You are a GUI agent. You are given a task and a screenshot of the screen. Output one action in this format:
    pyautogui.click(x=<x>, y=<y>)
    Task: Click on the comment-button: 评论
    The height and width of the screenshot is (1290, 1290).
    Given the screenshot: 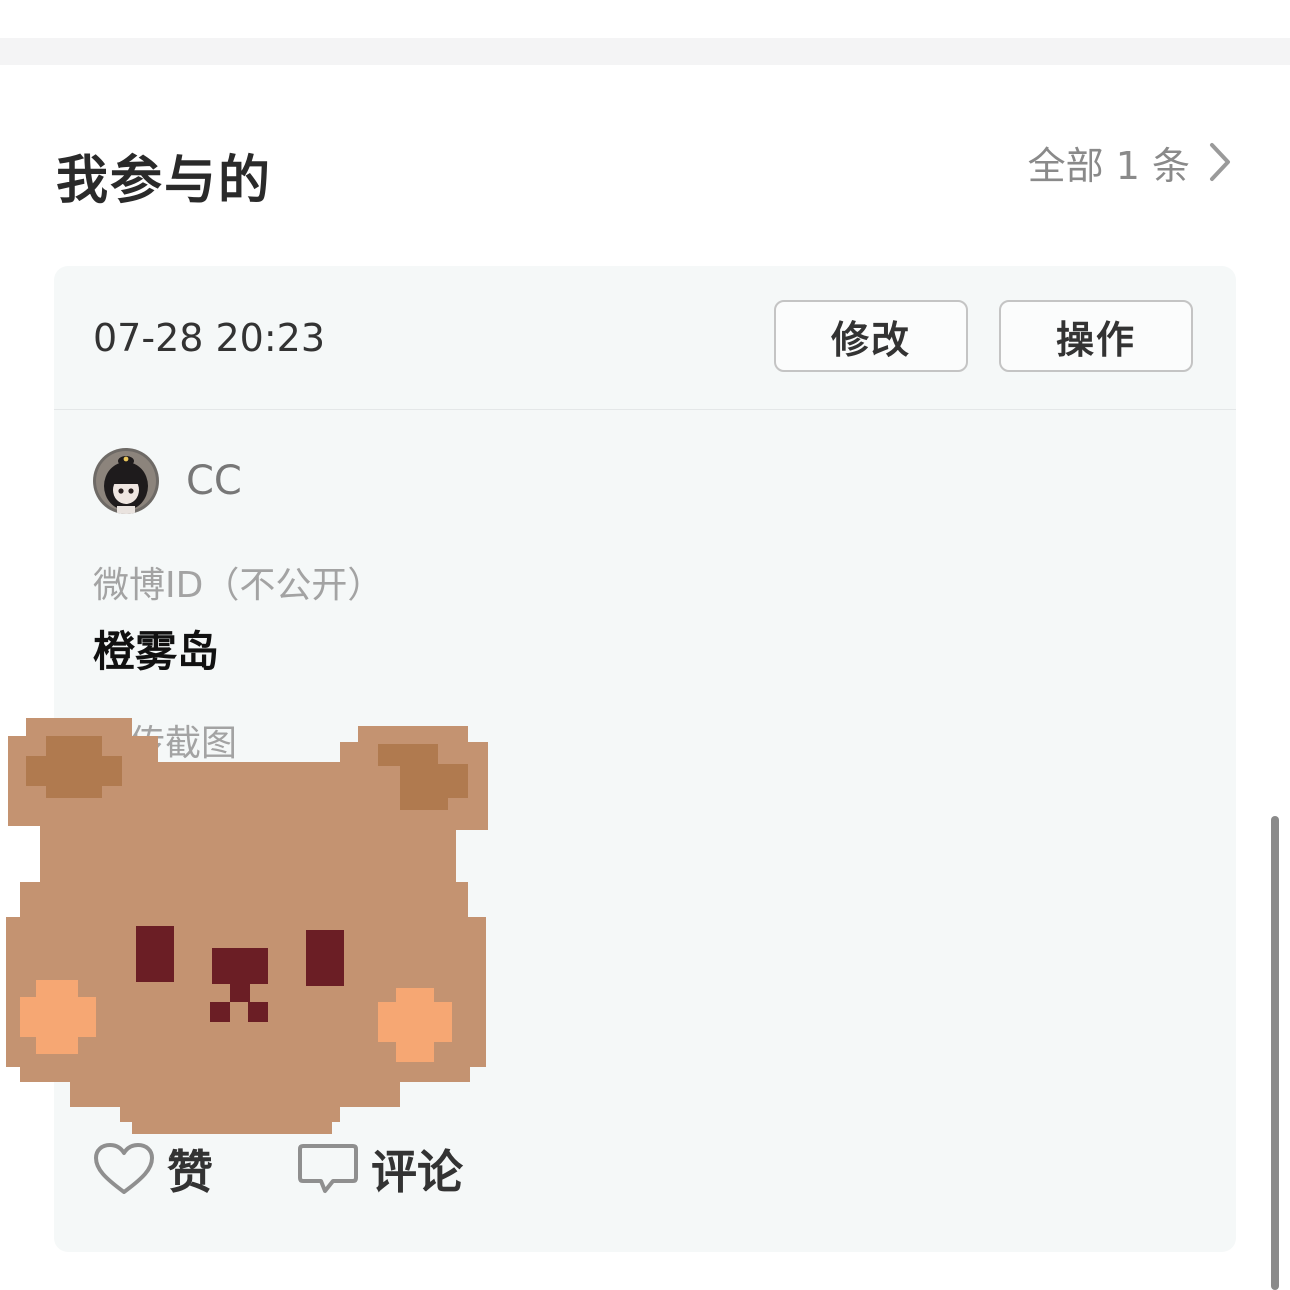 What is the action you would take?
    pyautogui.click(x=380, y=1169)
    